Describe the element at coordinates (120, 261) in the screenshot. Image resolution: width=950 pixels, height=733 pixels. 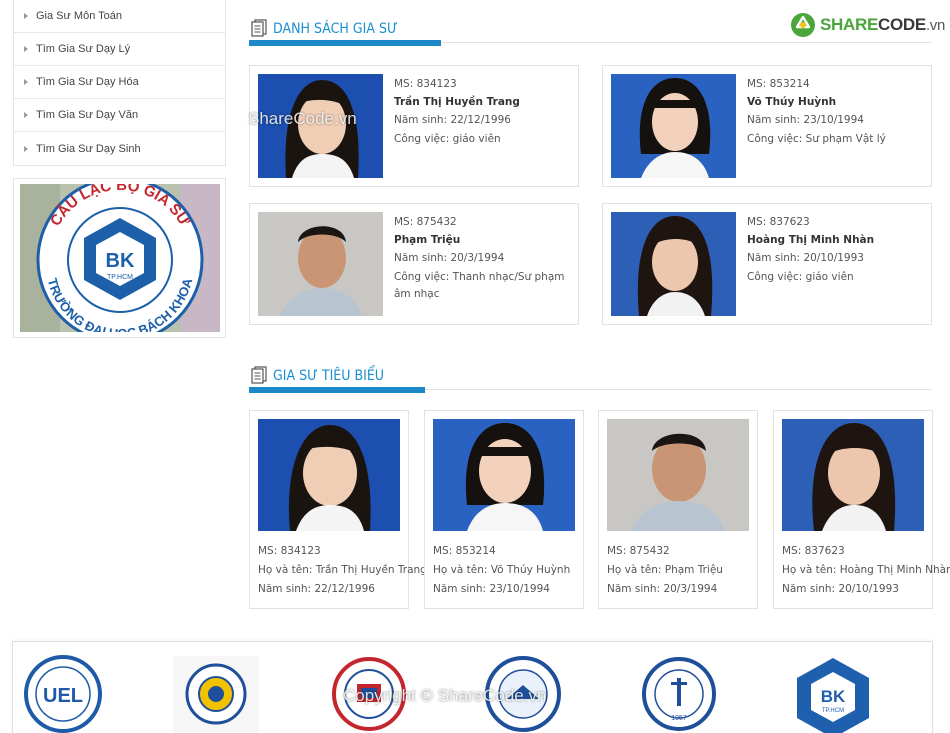
I see `club-logo-bk: BK` at that location.